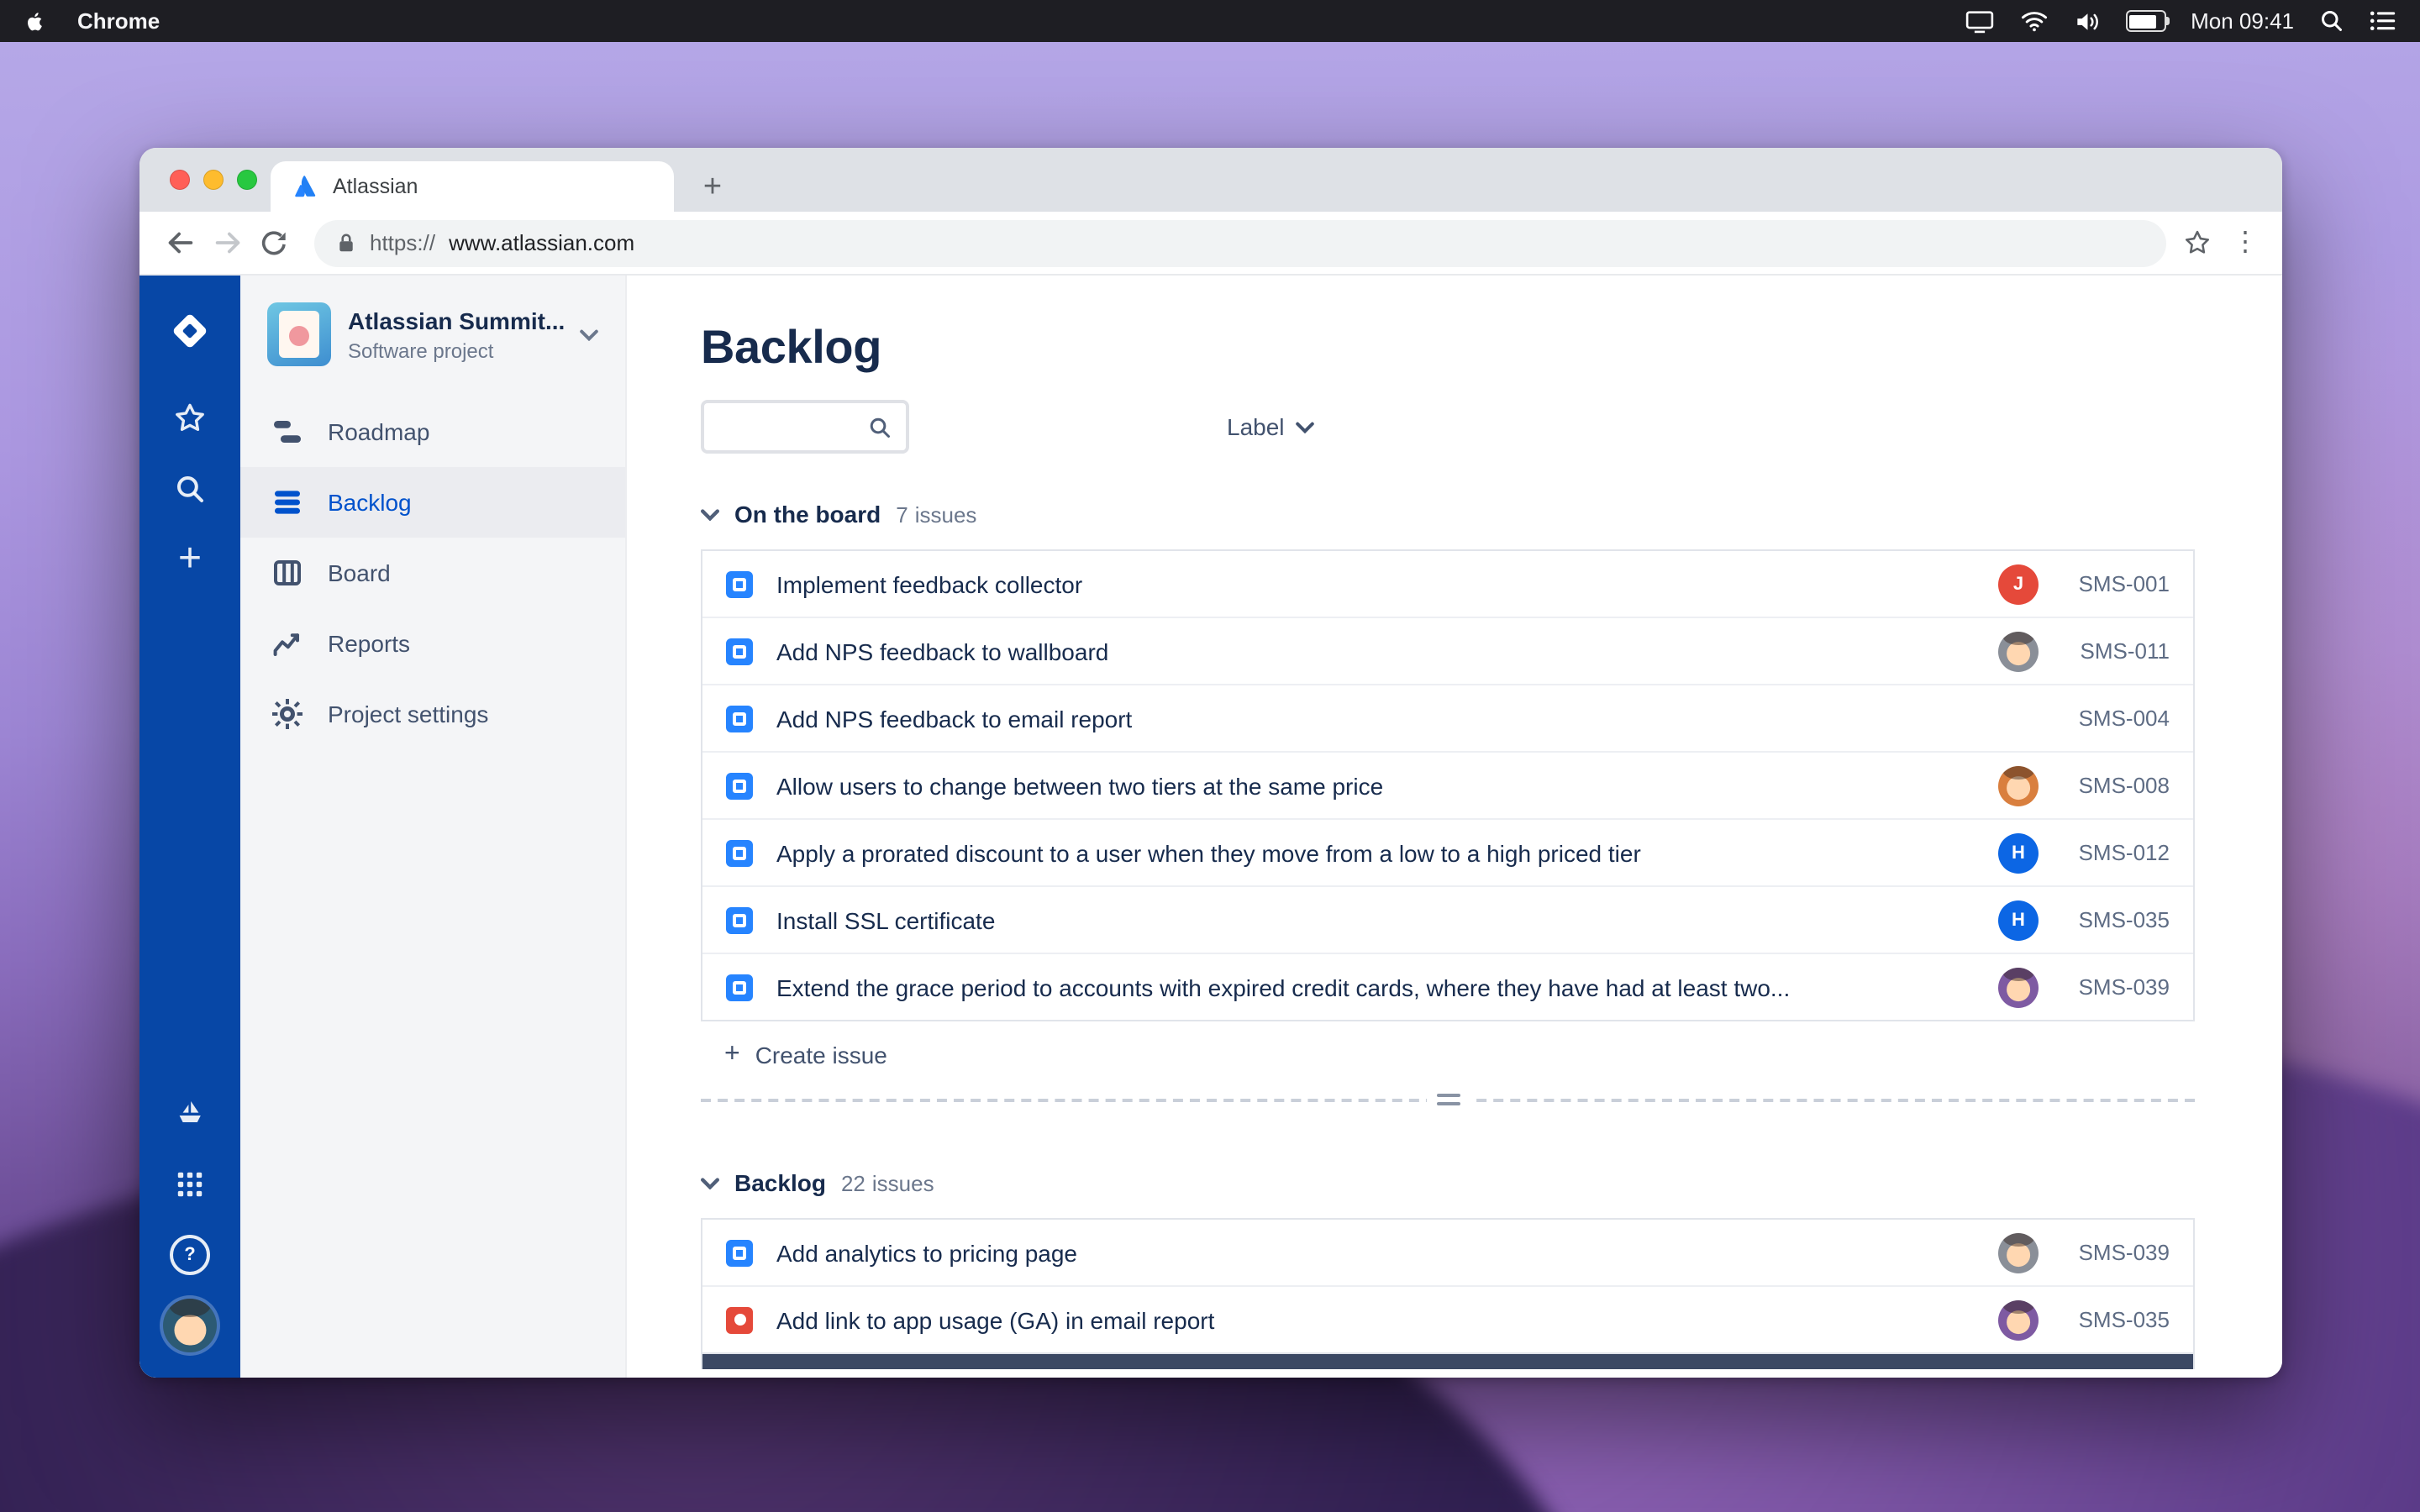 Image resolution: width=2420 pixels, height=1512 pixels. I want to click on project-type: Software project, so click(421, 350).